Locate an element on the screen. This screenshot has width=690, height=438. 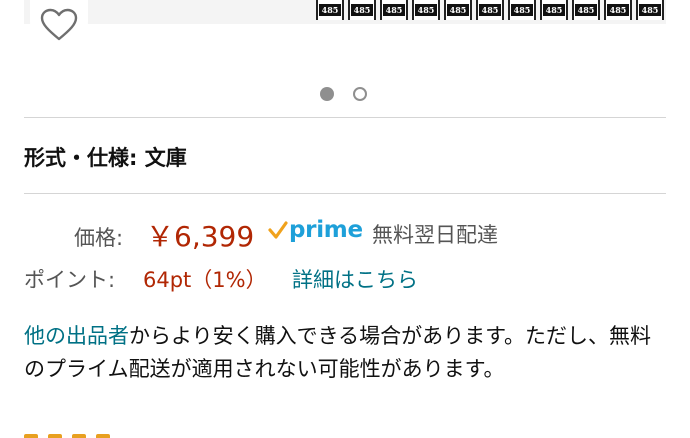
prime-badge: prime is located at coordinates (315, 230).